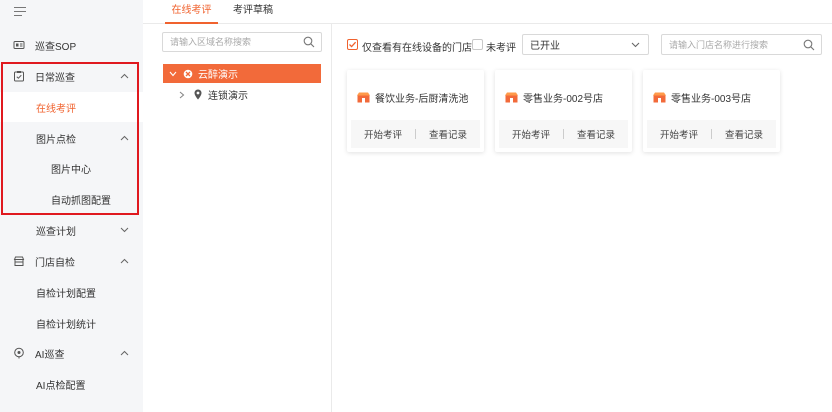 This screenshot has height=412, width=832. Describe the element at coordinates (56, 109) in the screenshot. I see `sidebar-item-label: 在线考评` at that location.